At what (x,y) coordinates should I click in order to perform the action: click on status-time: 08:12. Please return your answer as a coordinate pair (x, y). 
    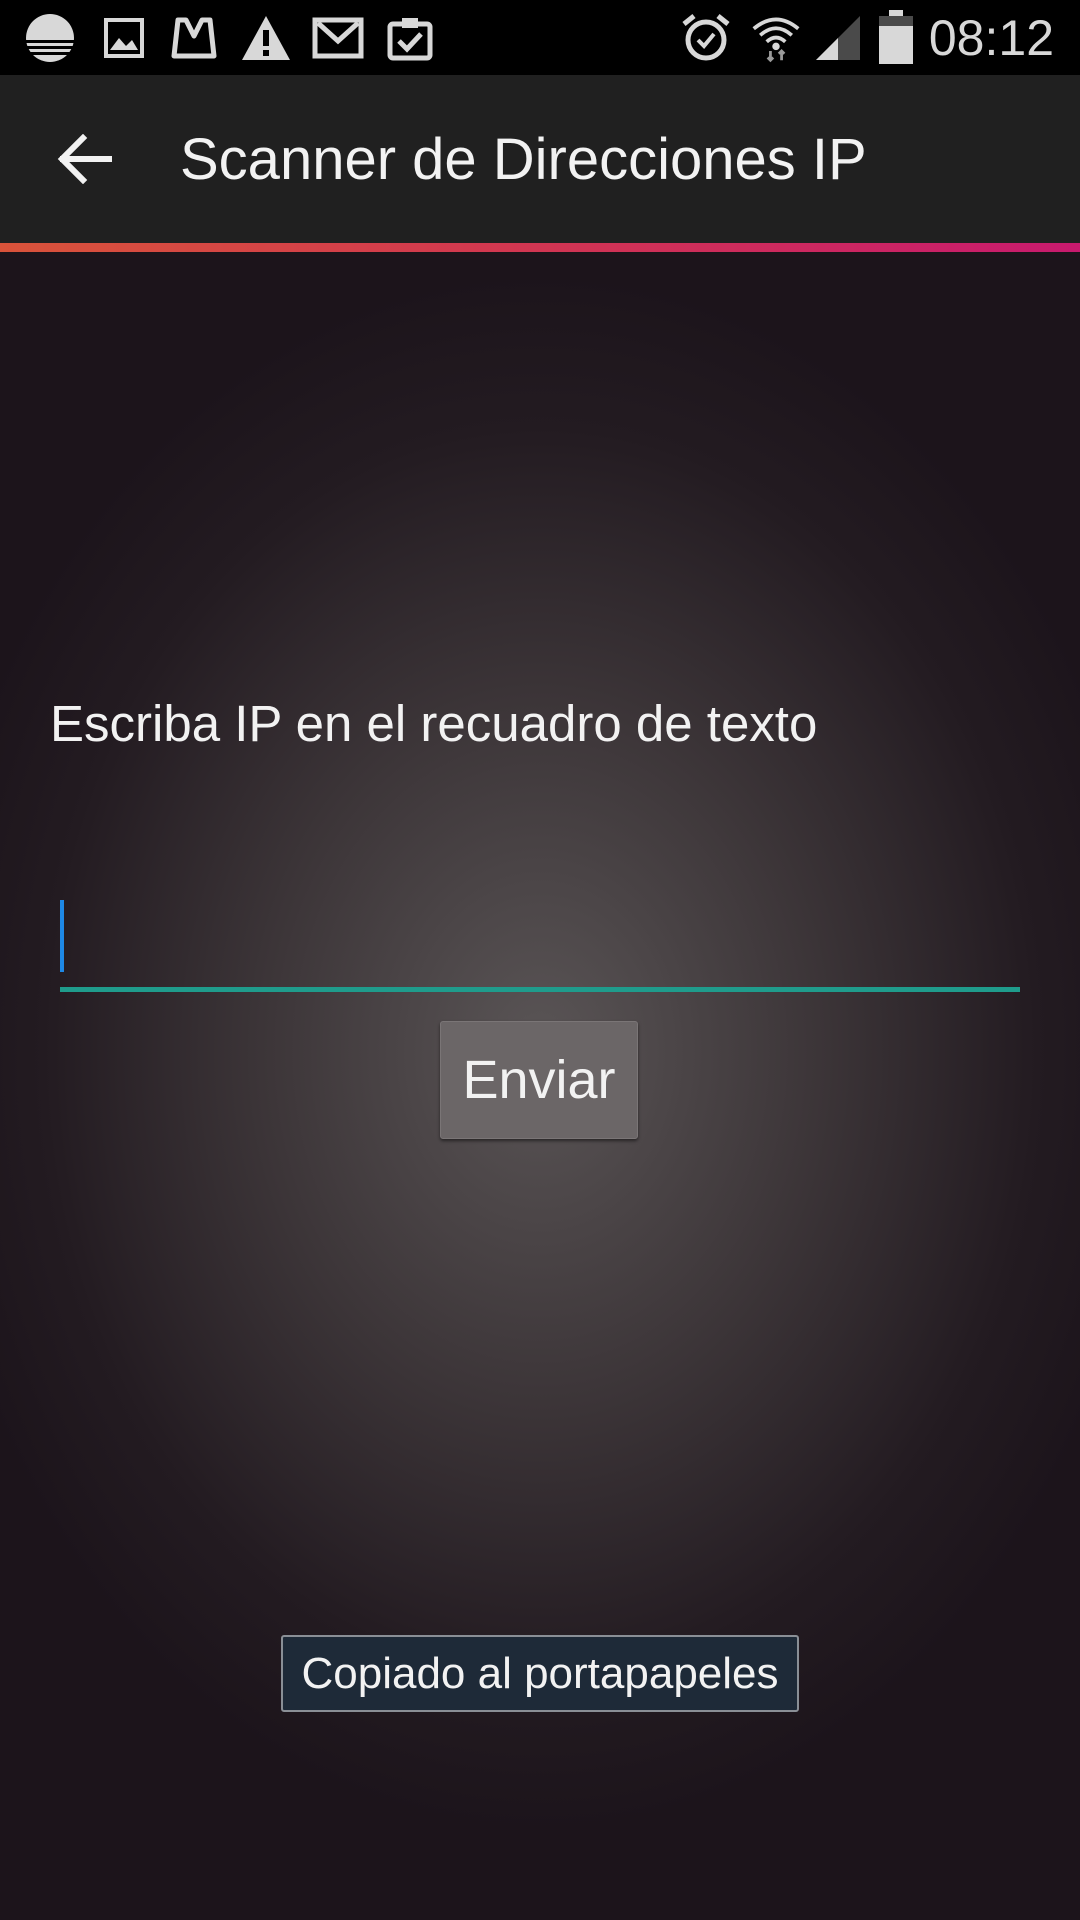
    Looking at the image, I should click on (991, 38).